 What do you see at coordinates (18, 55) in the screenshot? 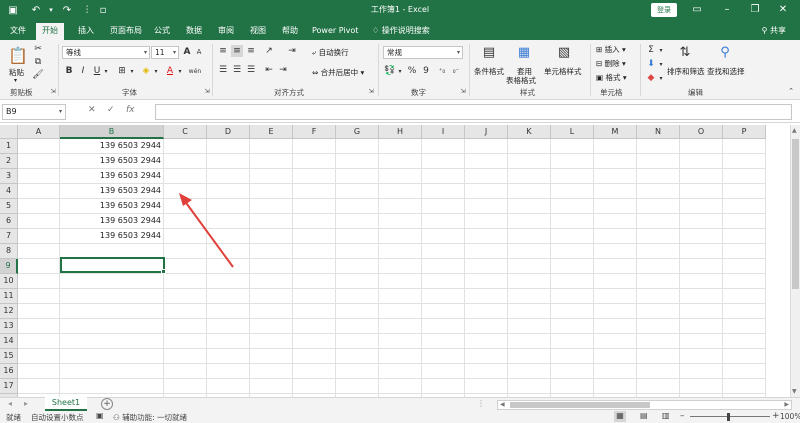
I see `paste-icon: 📋` at bounding box center [18, 55].